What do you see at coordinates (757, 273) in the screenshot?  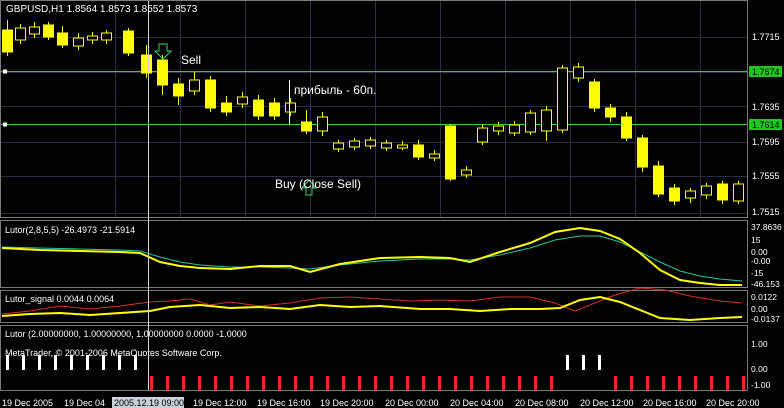 I see `svg-text: -15` at bounding box center [757, 273].